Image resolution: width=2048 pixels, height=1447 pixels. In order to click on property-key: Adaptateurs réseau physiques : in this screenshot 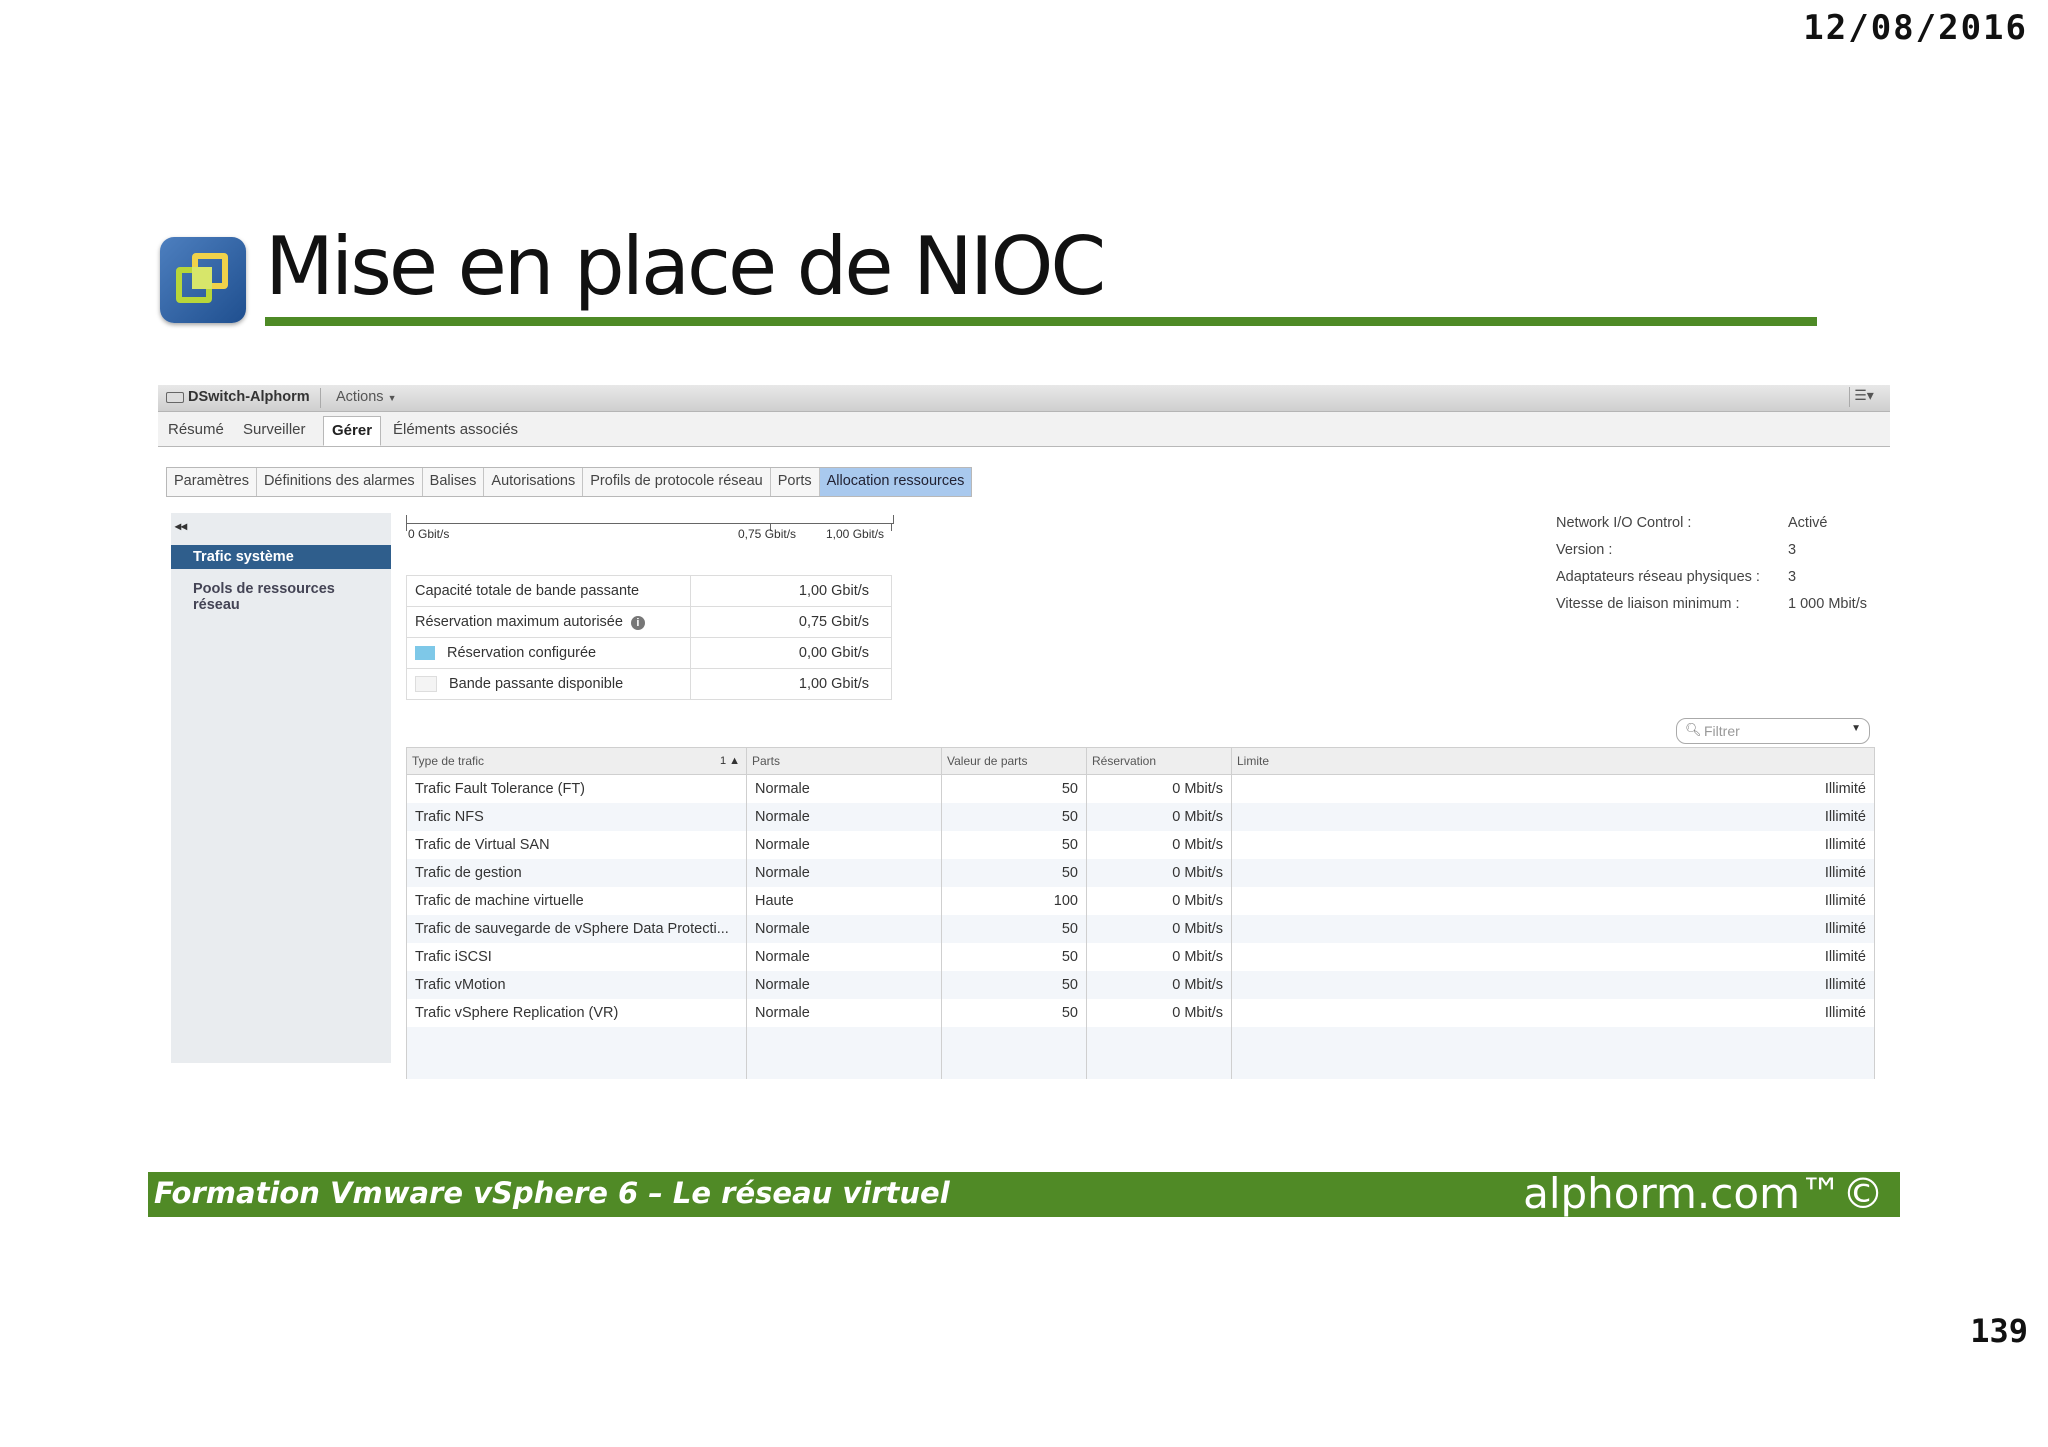, I will do `click(1658, 577)`.